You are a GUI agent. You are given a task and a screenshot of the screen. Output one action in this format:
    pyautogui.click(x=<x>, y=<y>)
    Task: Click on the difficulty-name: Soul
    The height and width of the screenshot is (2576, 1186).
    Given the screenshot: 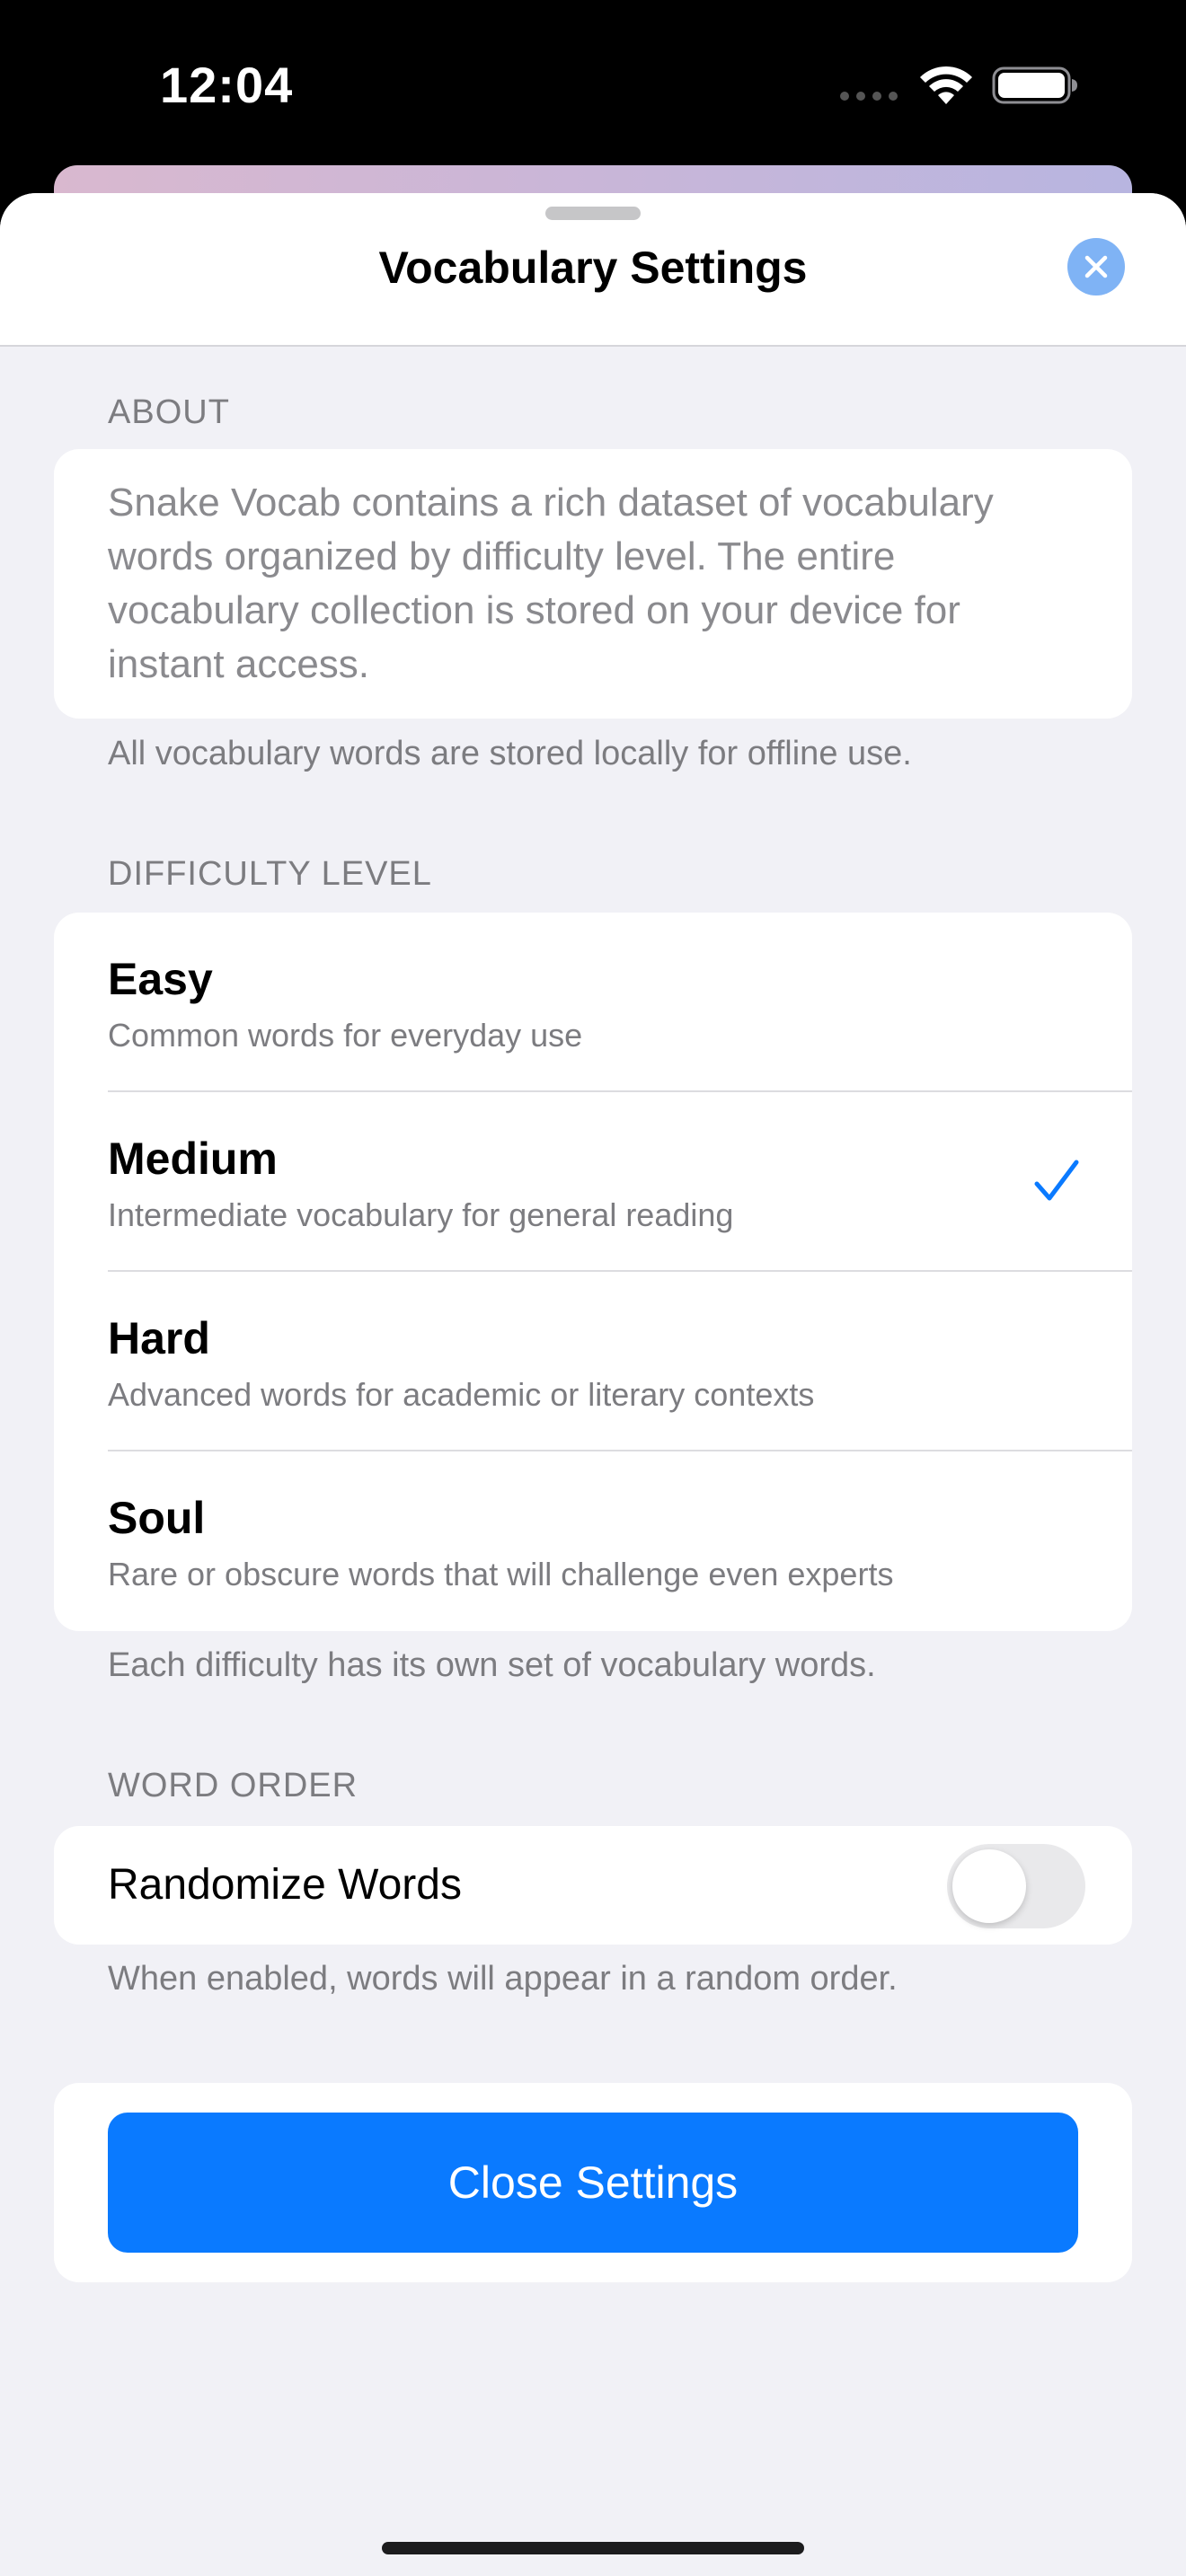 What is the action you would take?
    pyautogui.click(x=157, y=1518)
    